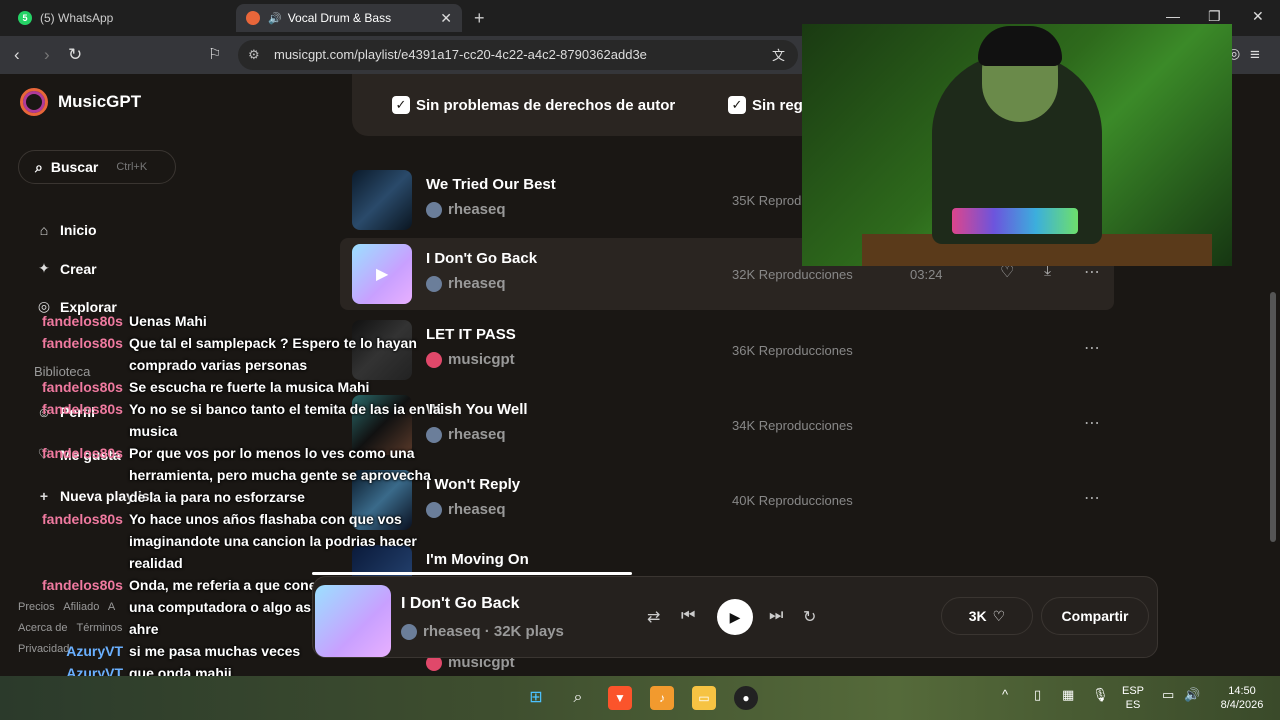 Image resolution: width=1280 pixels, height=720 pixels. Describe the element at coordinates (119, 18) in the screenshot. I see `tab-whatsapp: 5 (5) WhatsApp` at that location.